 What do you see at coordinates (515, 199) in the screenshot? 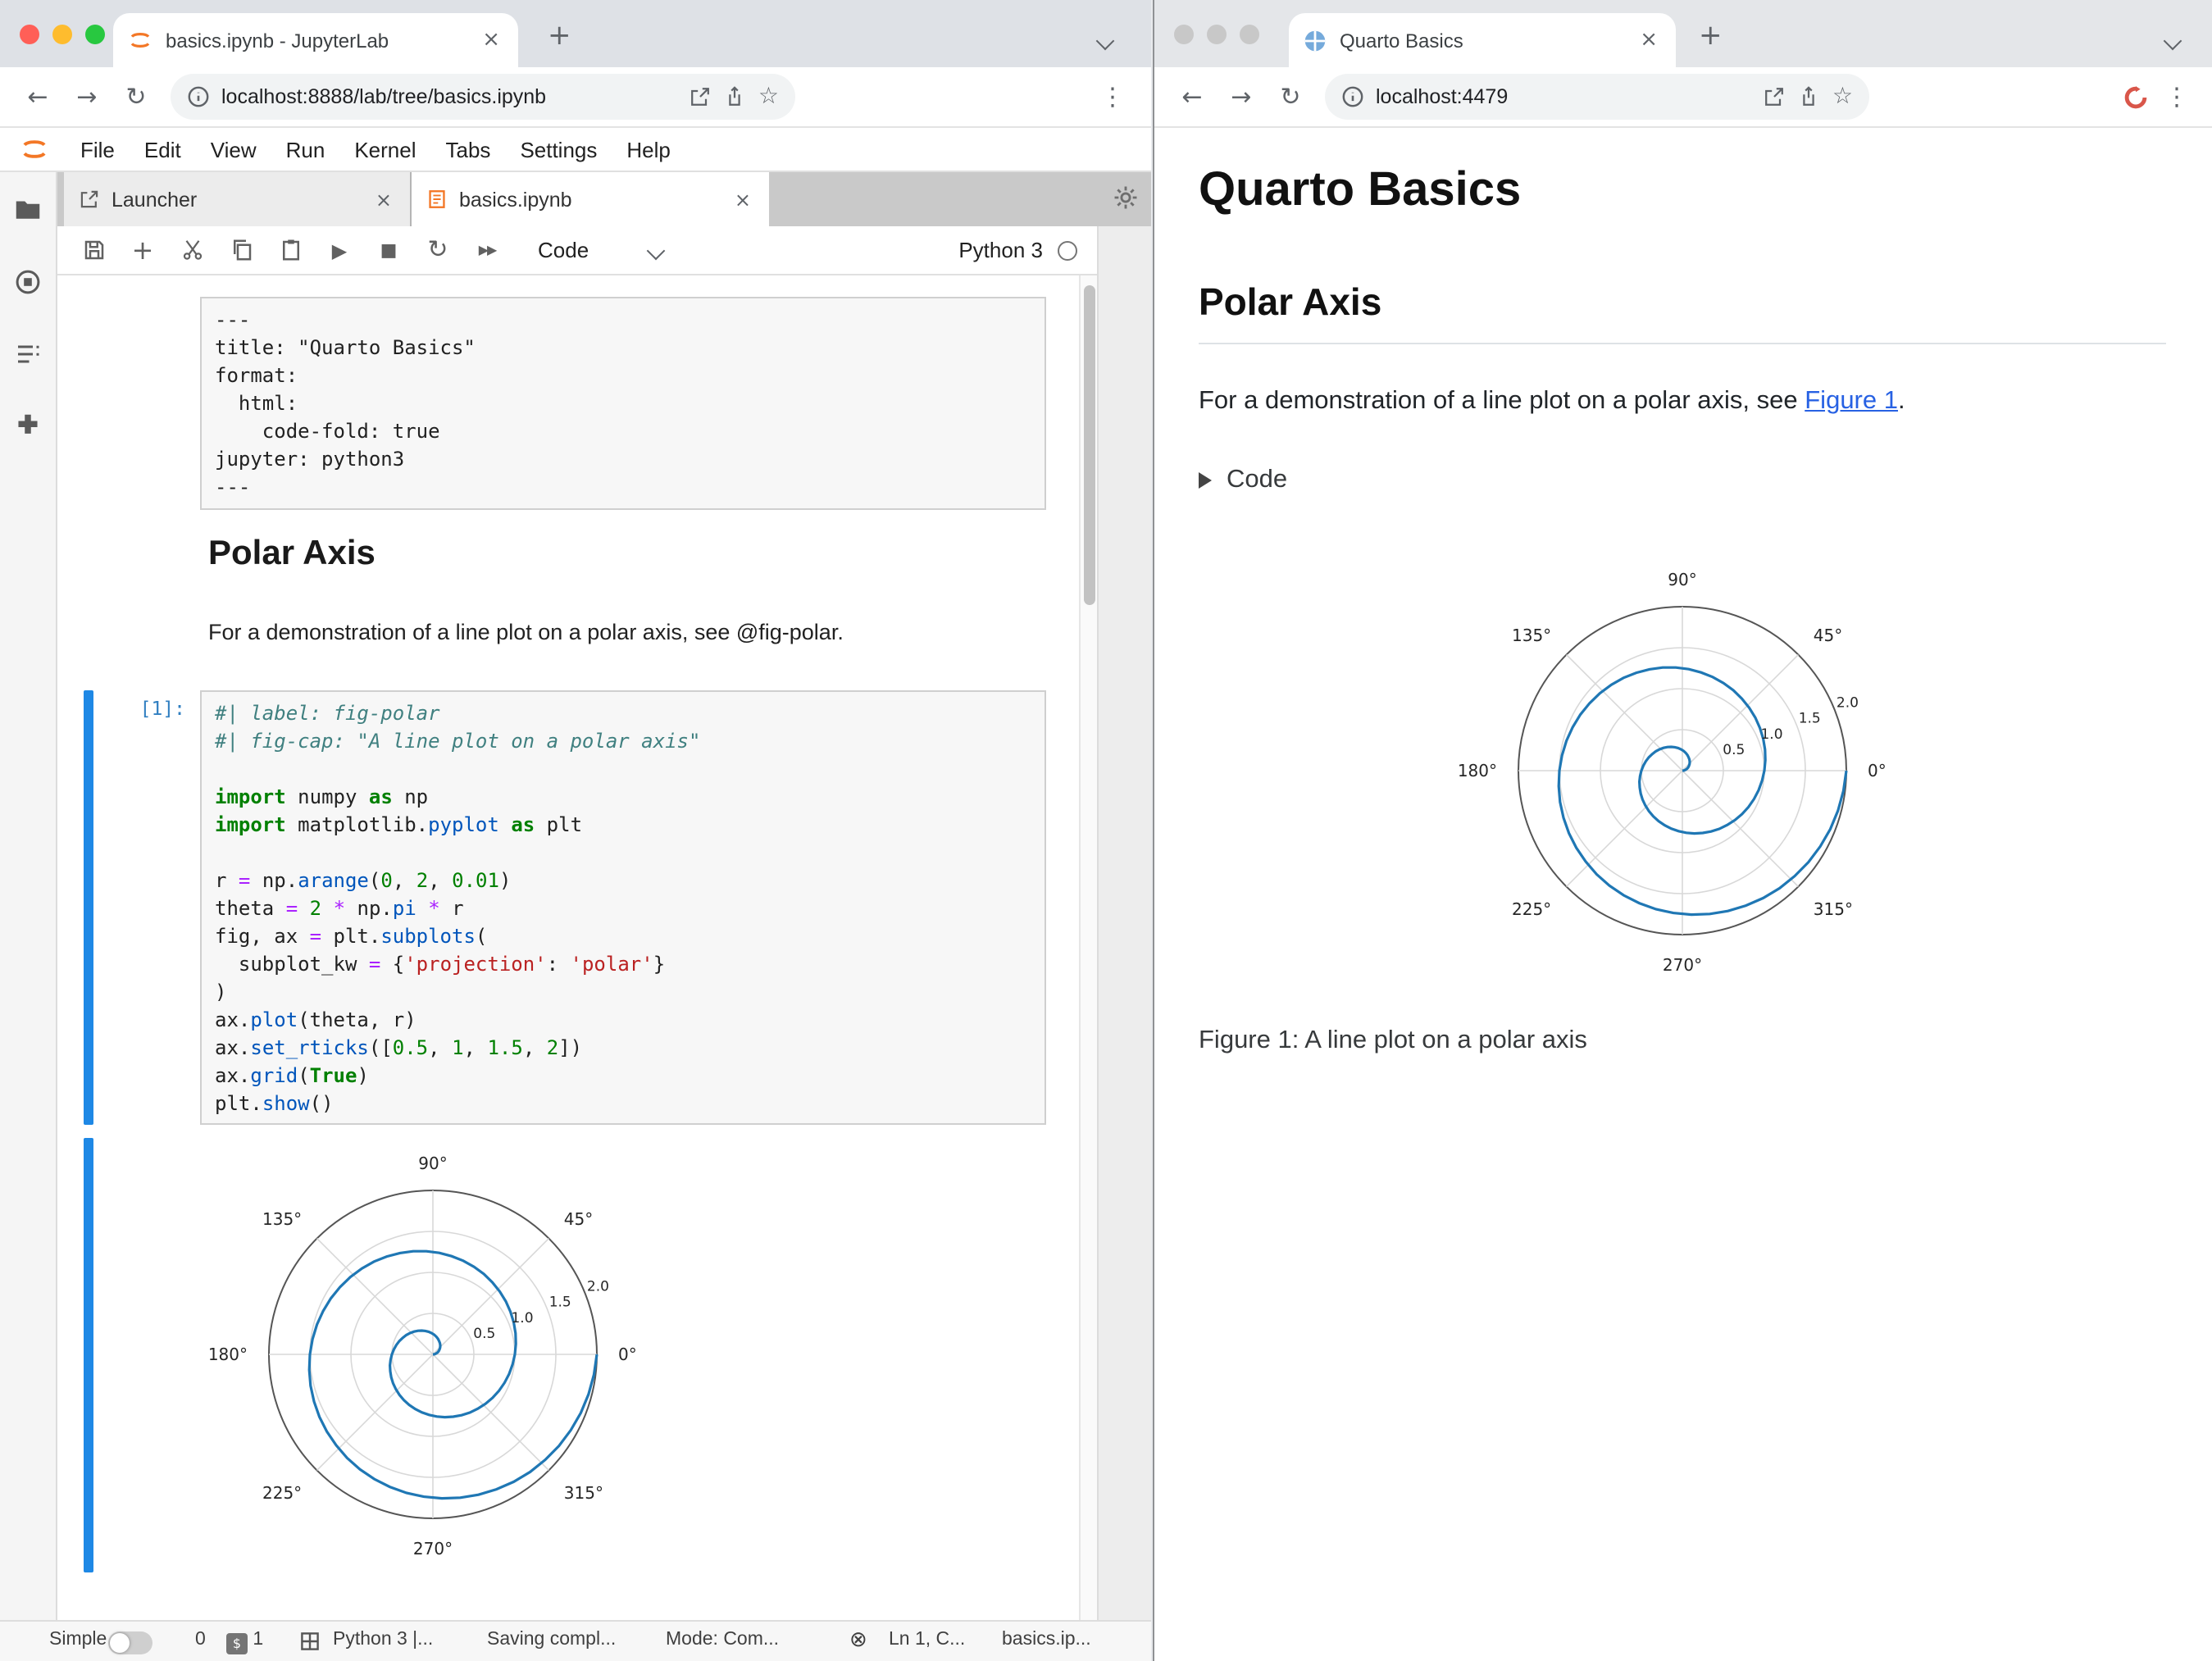
I see `tab-notebook-label: basics.ipynb` at bounding box center [515, 199].